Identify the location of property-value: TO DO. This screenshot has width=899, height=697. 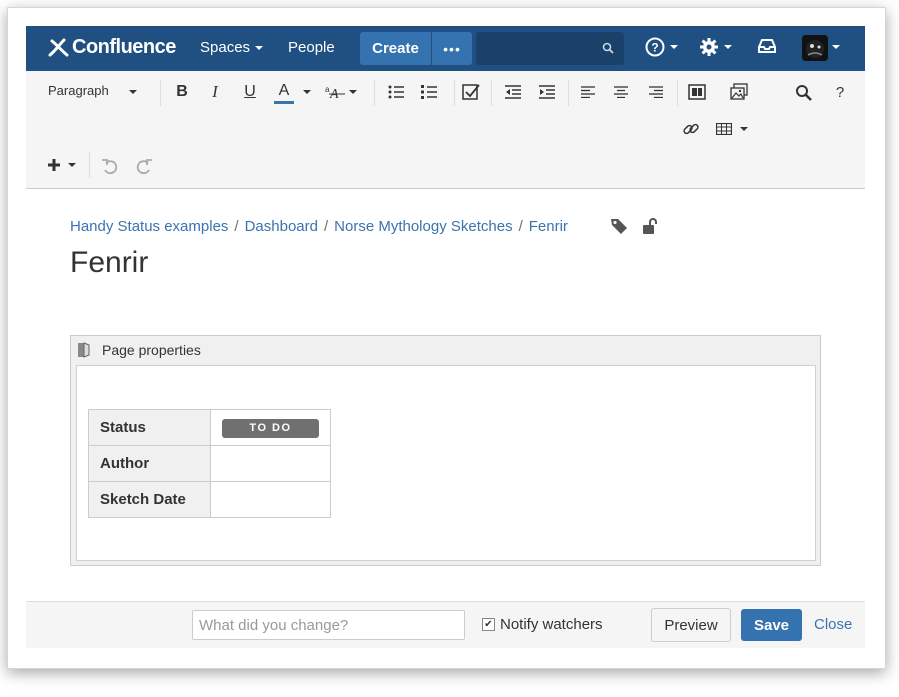
(270, 427).